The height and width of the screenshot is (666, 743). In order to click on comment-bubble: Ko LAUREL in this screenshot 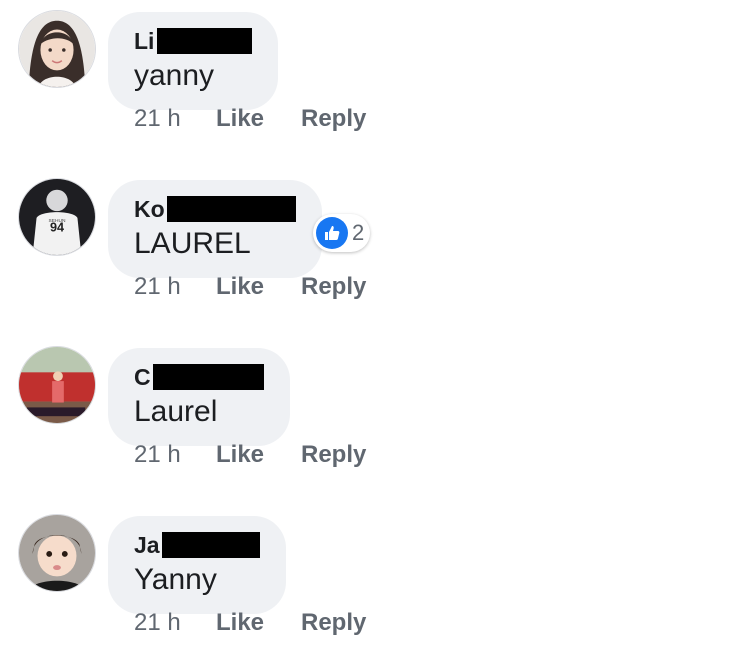, I will do `click(215, 229)`.